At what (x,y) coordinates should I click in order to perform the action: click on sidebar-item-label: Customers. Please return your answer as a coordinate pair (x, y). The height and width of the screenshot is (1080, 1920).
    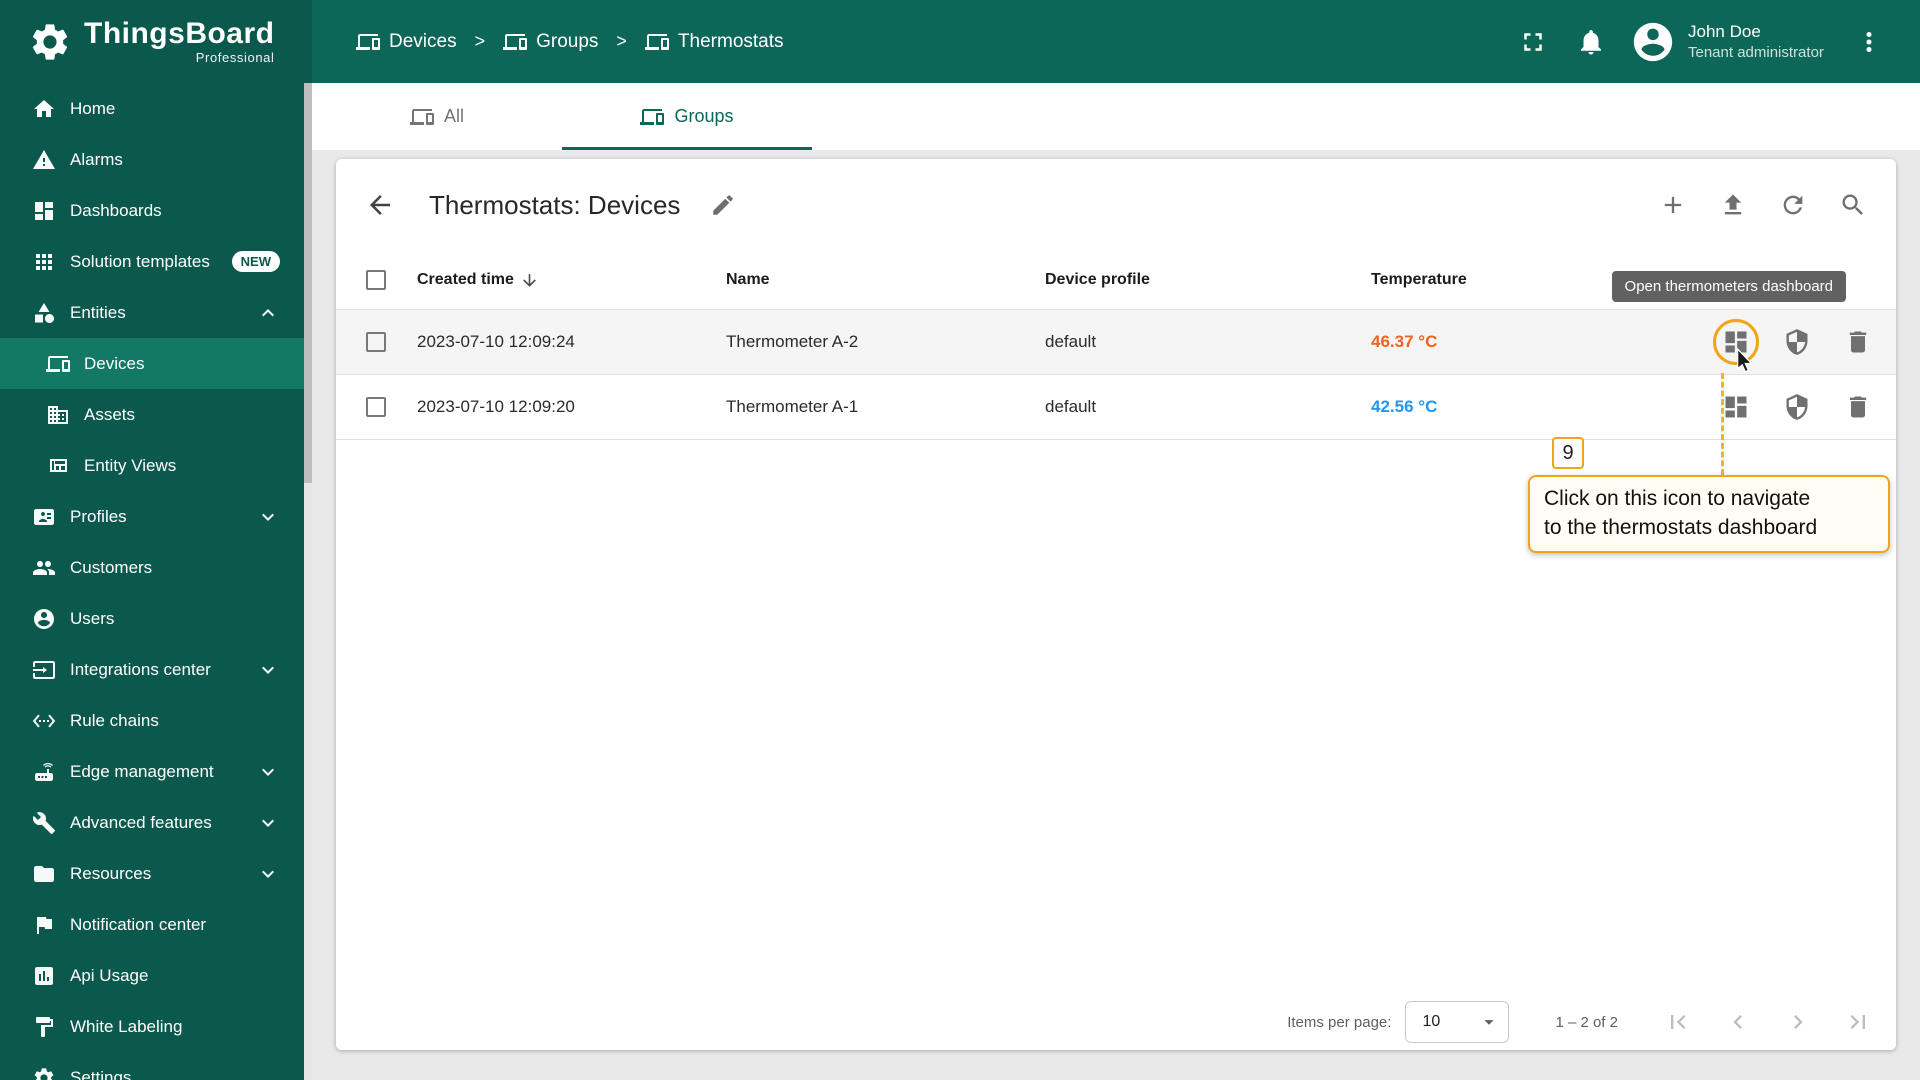
    Looking at the image, I should click on (111, 567).